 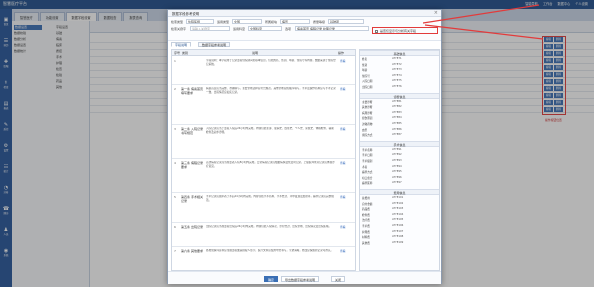 What do you see at coordinates (398, 203) in the screenshot?
I see `field-code: ATYE102` at bounding box center [398, 203].